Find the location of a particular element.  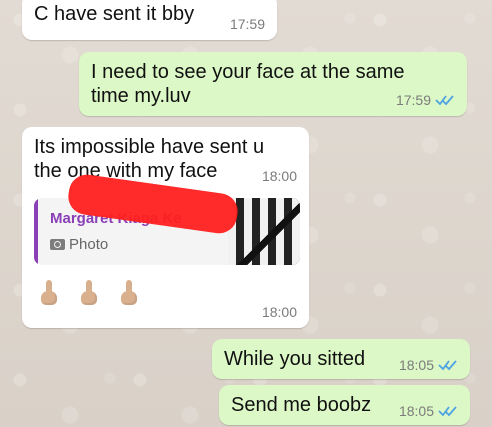

message-bubble-outgoing: Send me boobz 18:05 is located at coordinates (344, 405).